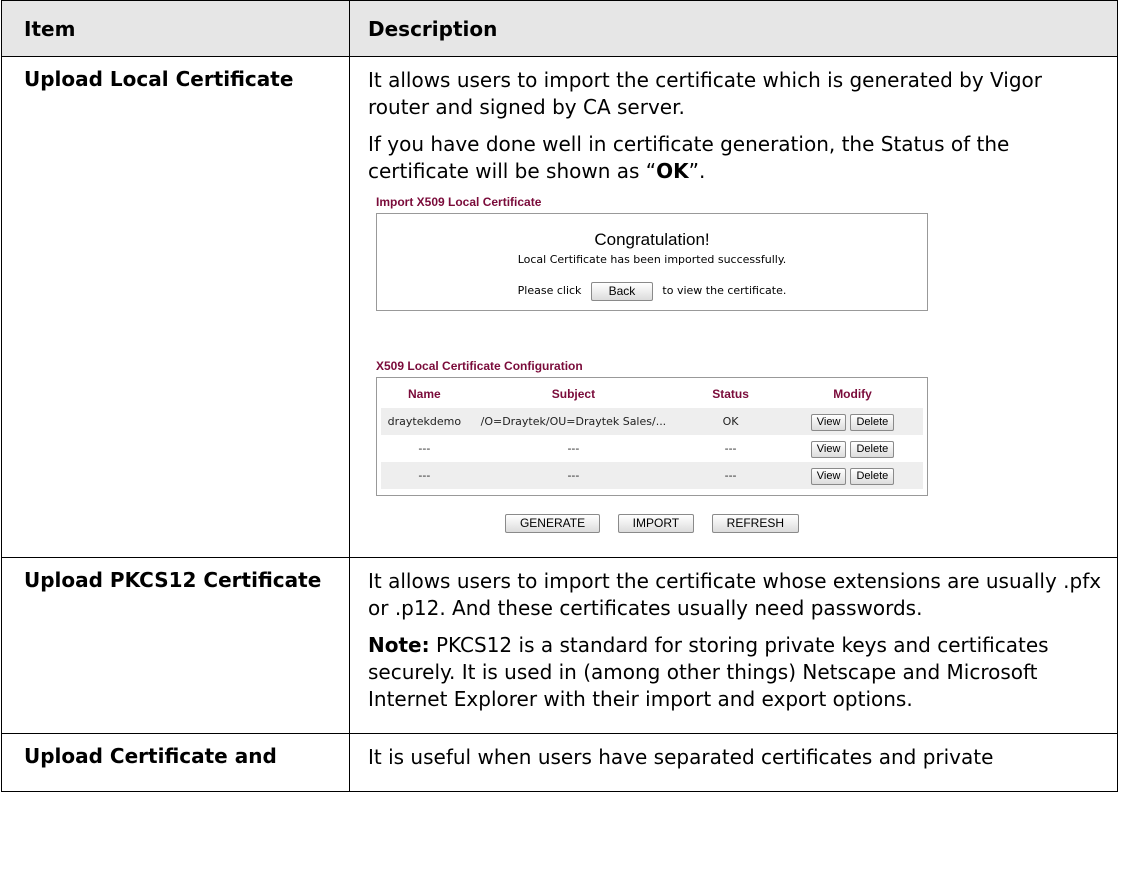 This screenshot has height=875, width=1123. What do you see at coordinates (621, 291) in the screenshot?
I see `back-button: Back` at bounding box center [621, 291].